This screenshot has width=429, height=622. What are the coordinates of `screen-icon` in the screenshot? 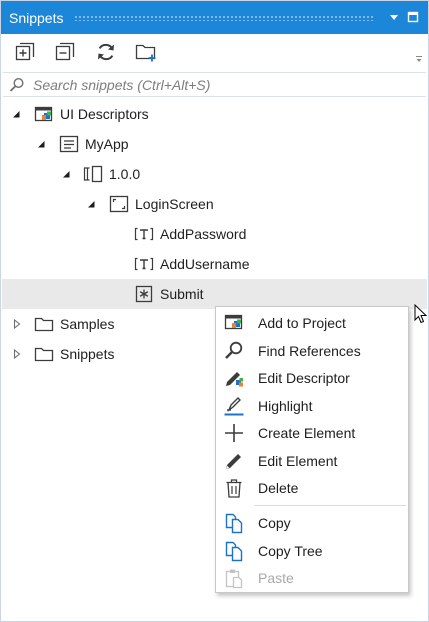 It's located at (119, 204).